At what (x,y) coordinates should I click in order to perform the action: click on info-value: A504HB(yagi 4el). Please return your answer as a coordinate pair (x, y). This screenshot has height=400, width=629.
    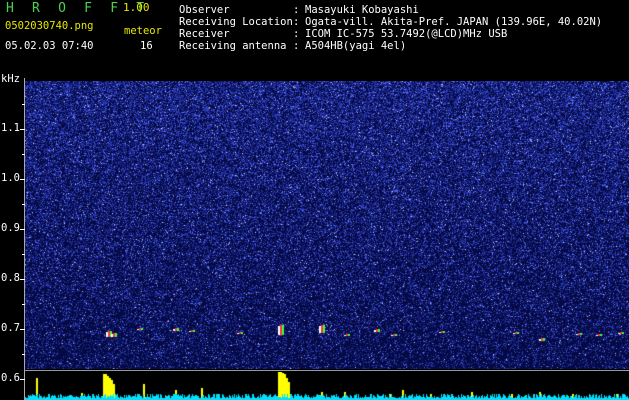
    Looking at the image, I should click on (356, 46).